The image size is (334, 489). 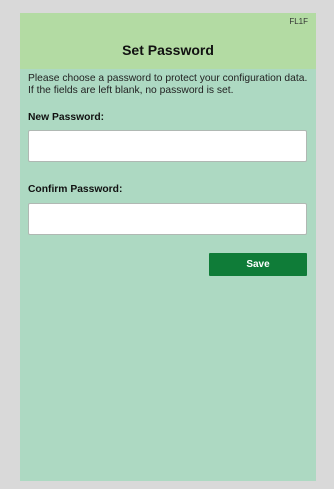 I want to click on header-bar: FL1F Set Password, so click(x=168, y=41).